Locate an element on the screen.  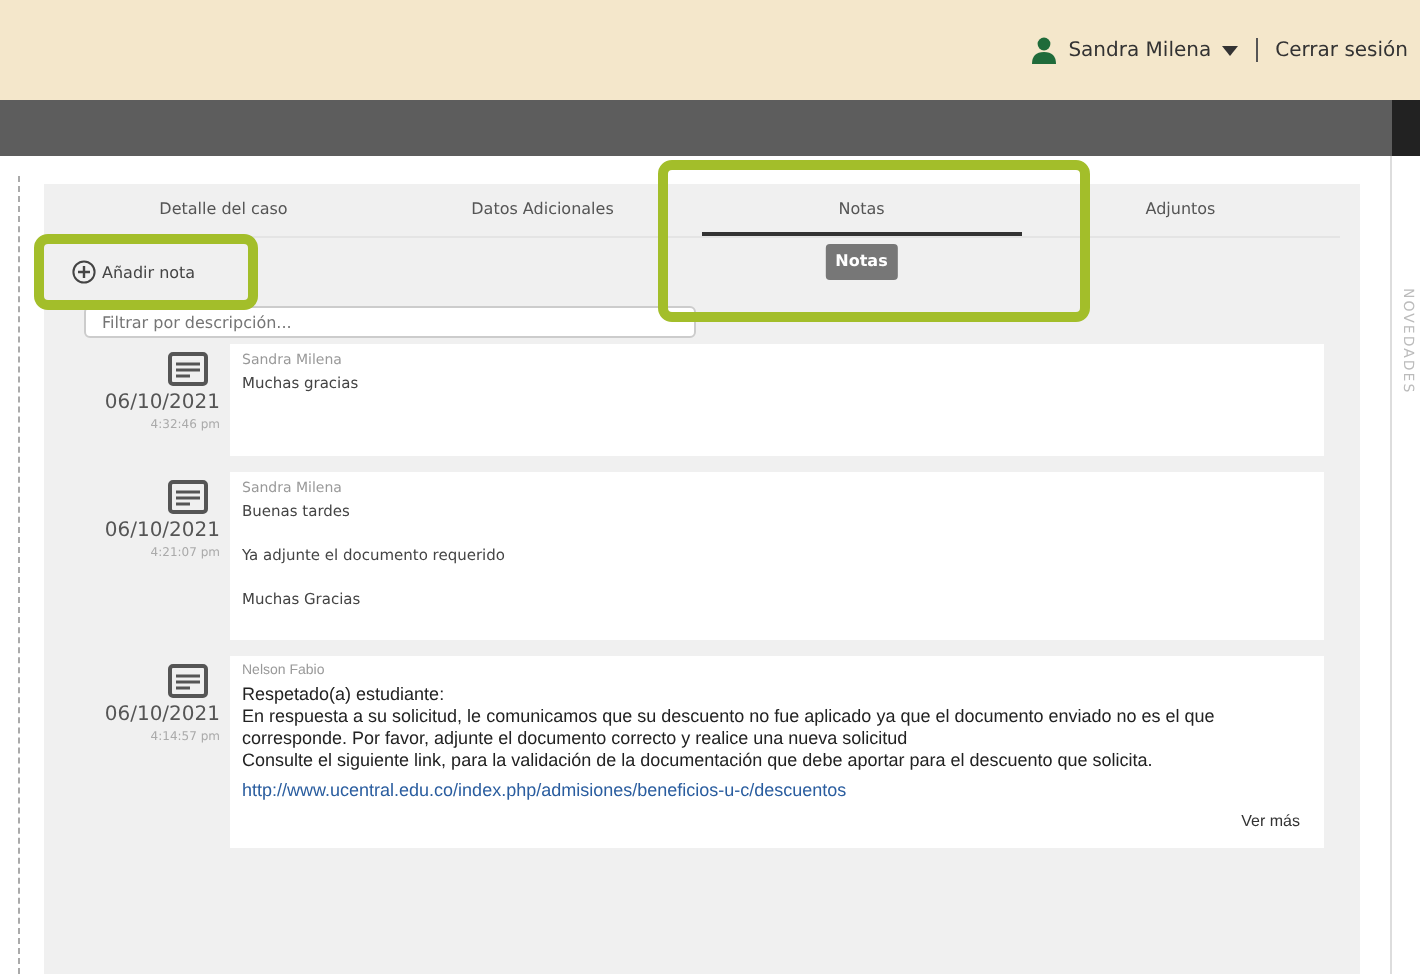
caret-icon is located at coordinates (1229, 50).